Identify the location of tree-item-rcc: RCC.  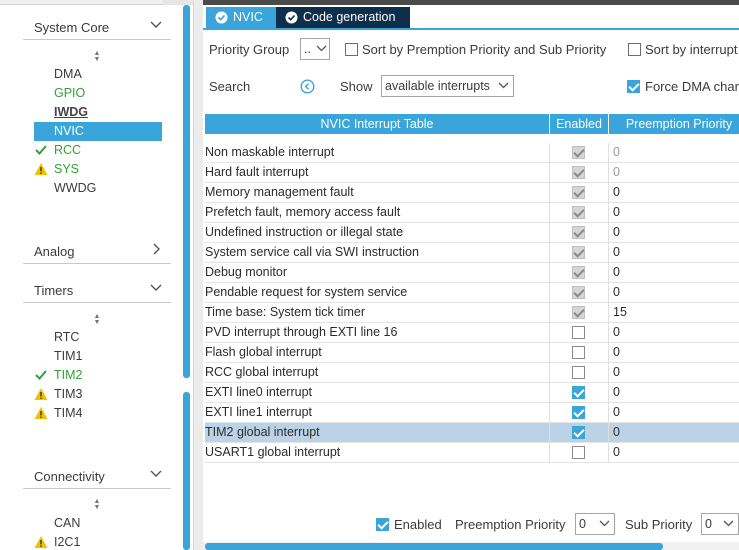
(98, 150).